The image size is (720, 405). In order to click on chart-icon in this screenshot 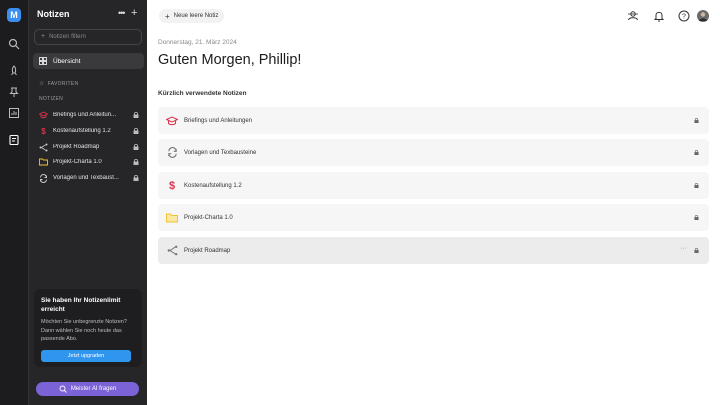, I will do `click(14, 113)`.